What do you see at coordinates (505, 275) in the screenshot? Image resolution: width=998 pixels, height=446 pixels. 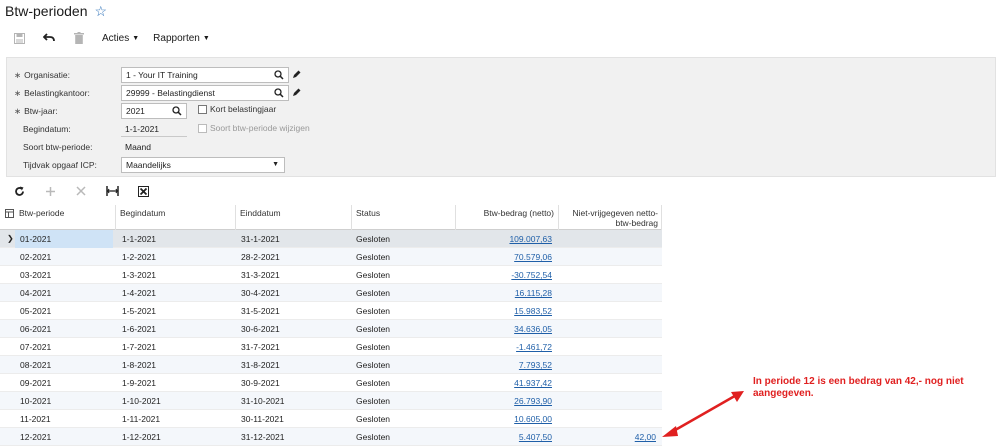 I see `cell-amount-link: -30.752,54` at bounding box center [505, 275].